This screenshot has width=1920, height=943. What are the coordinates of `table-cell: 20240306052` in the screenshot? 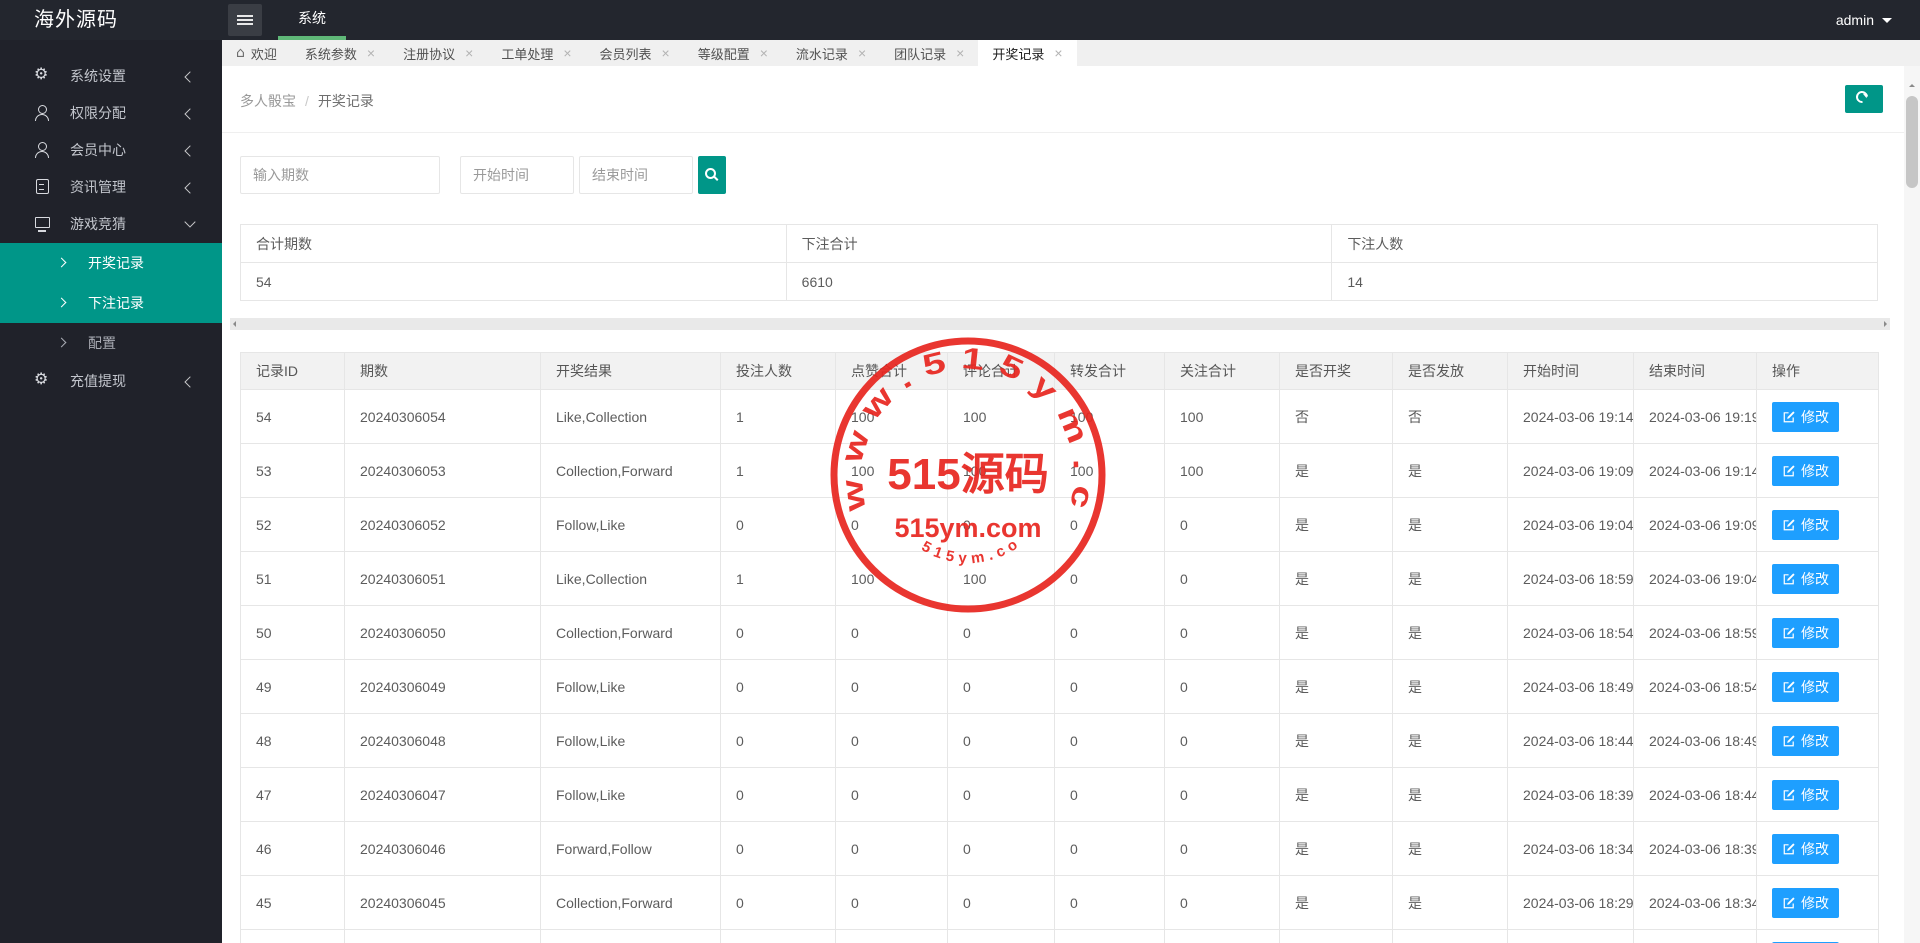 It's located at (442, 524).